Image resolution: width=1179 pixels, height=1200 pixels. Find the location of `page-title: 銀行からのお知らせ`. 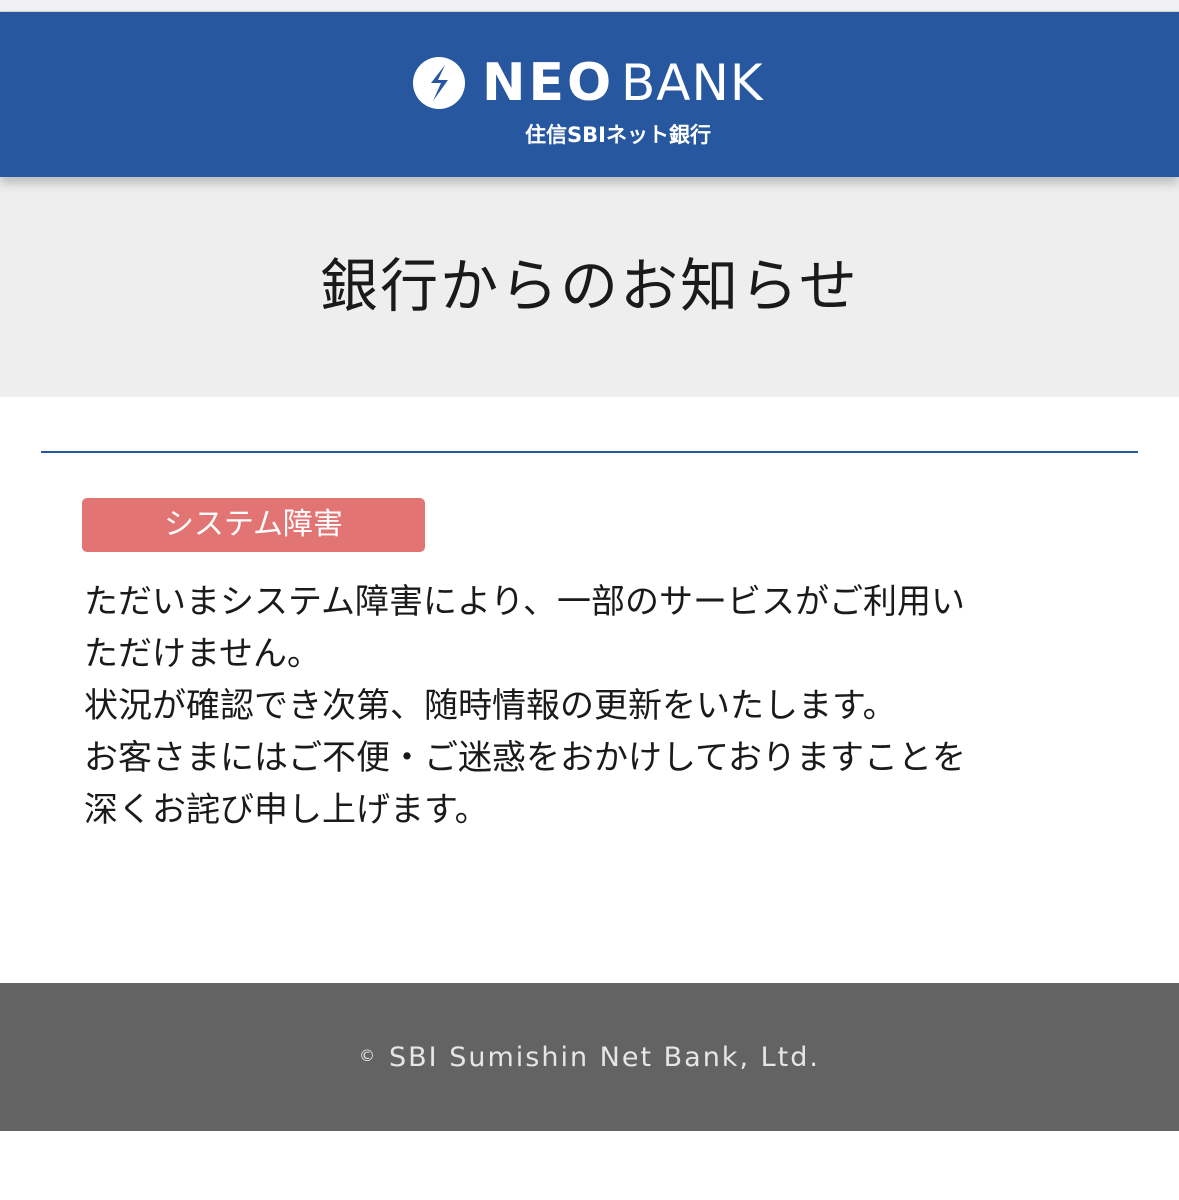

page-title: 銀行からのお知らせ is located at coordinates (589, 286).